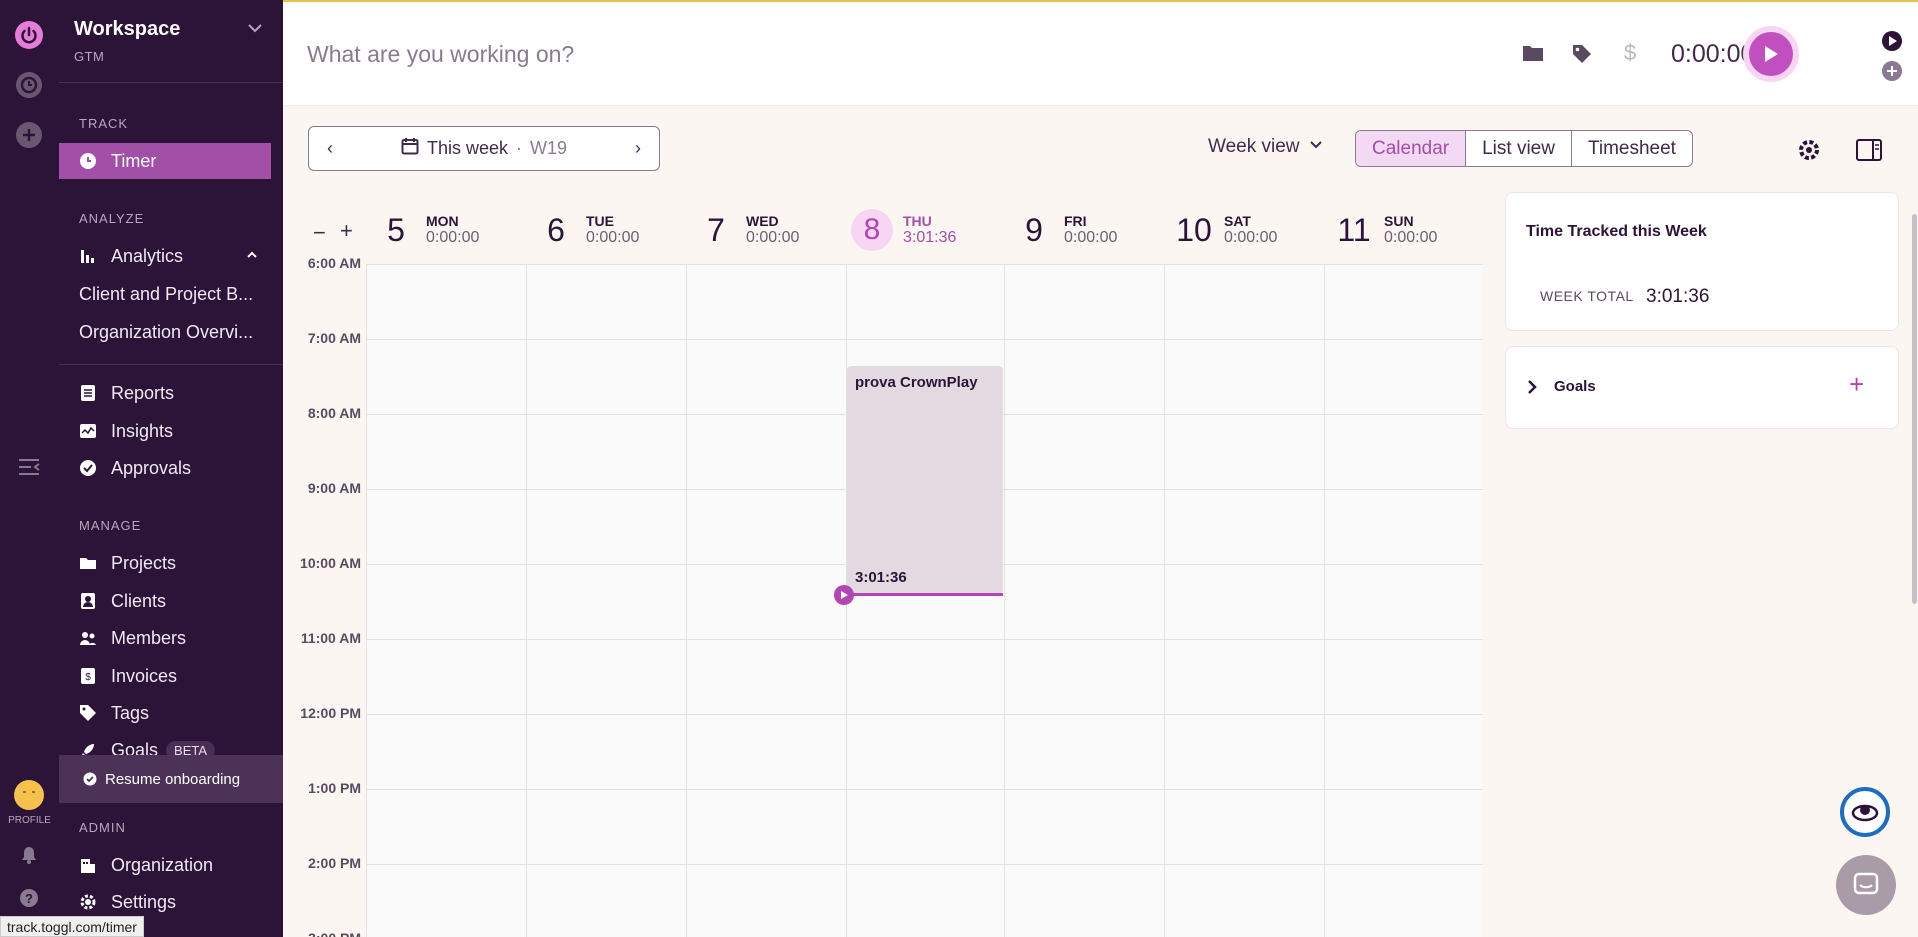 The image size is (1918, 937). What do you see at coordinates (334, 488) in the screenshot?
I see `hour-label: 9:00 AM` at bounding box center [334, 488].